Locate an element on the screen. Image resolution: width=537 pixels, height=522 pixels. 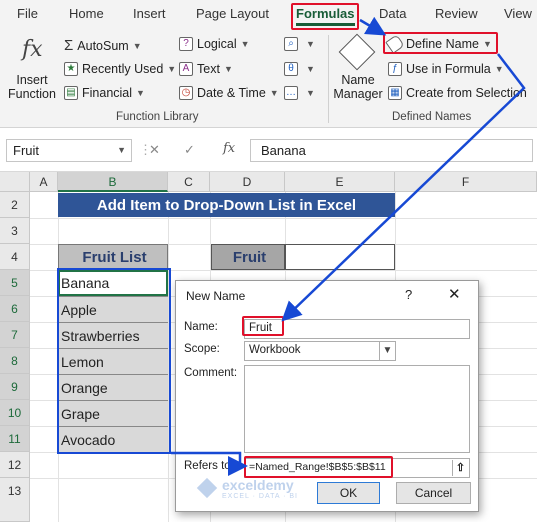
collapse-dialog-icon: ⇧ is located at coordinates (460, 468).